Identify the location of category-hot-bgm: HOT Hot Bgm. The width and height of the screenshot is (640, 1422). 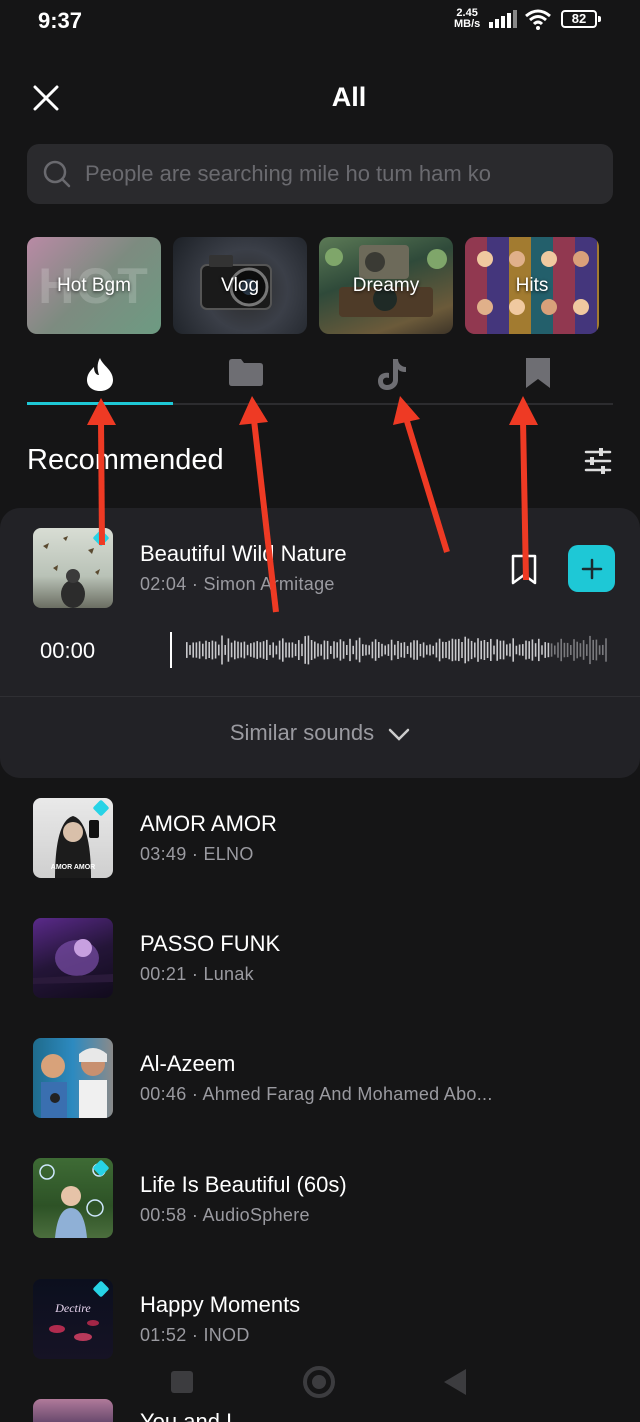
(94, 285).